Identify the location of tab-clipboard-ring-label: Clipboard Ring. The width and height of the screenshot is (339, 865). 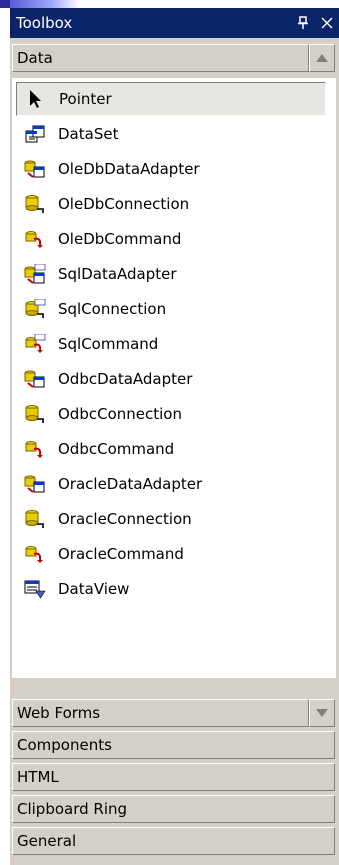
(72, 809).